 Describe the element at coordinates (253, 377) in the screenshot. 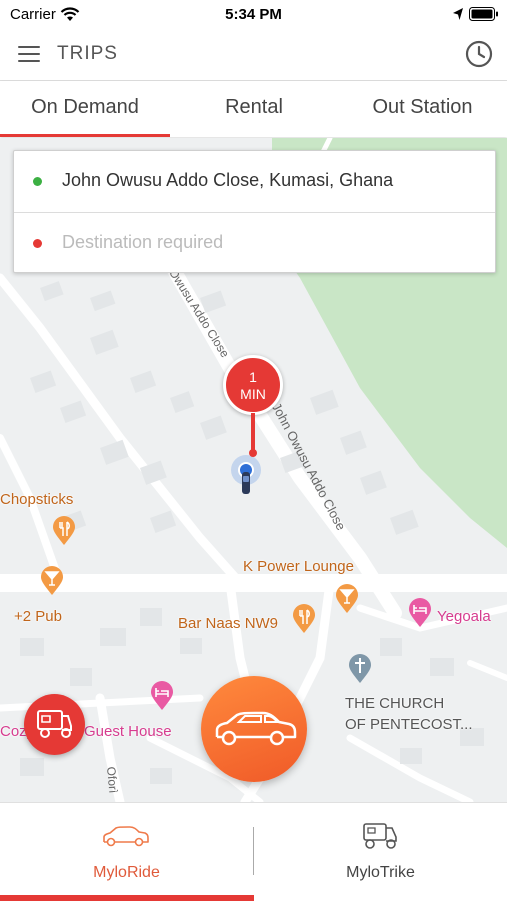

I see `eta-value: 1` at that location.